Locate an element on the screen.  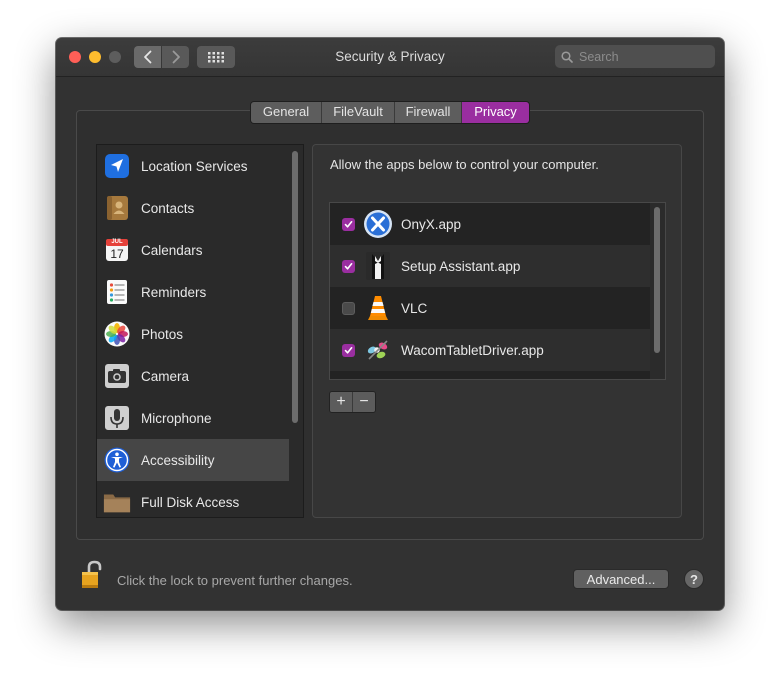
sidebar-item-microphone: Microphone is located at coordinates (193, 418).